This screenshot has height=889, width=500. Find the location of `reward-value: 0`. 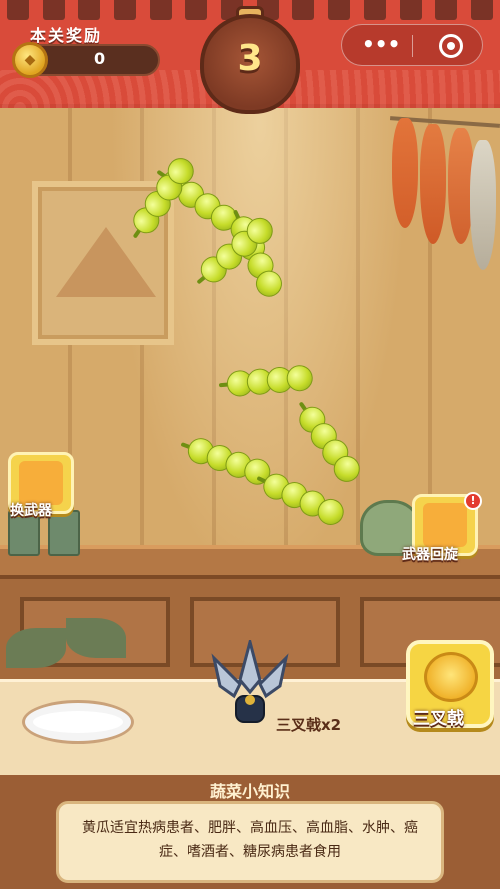

reward-value: 0 is located at coordinates (100, 58).